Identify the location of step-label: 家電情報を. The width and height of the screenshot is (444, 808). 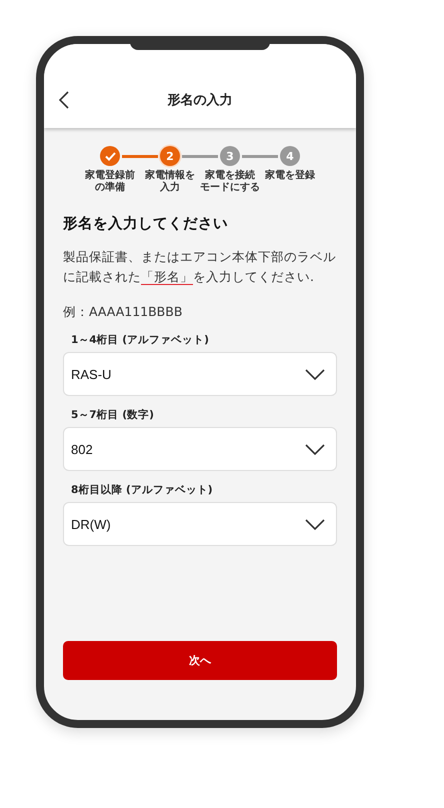
(170, 176).